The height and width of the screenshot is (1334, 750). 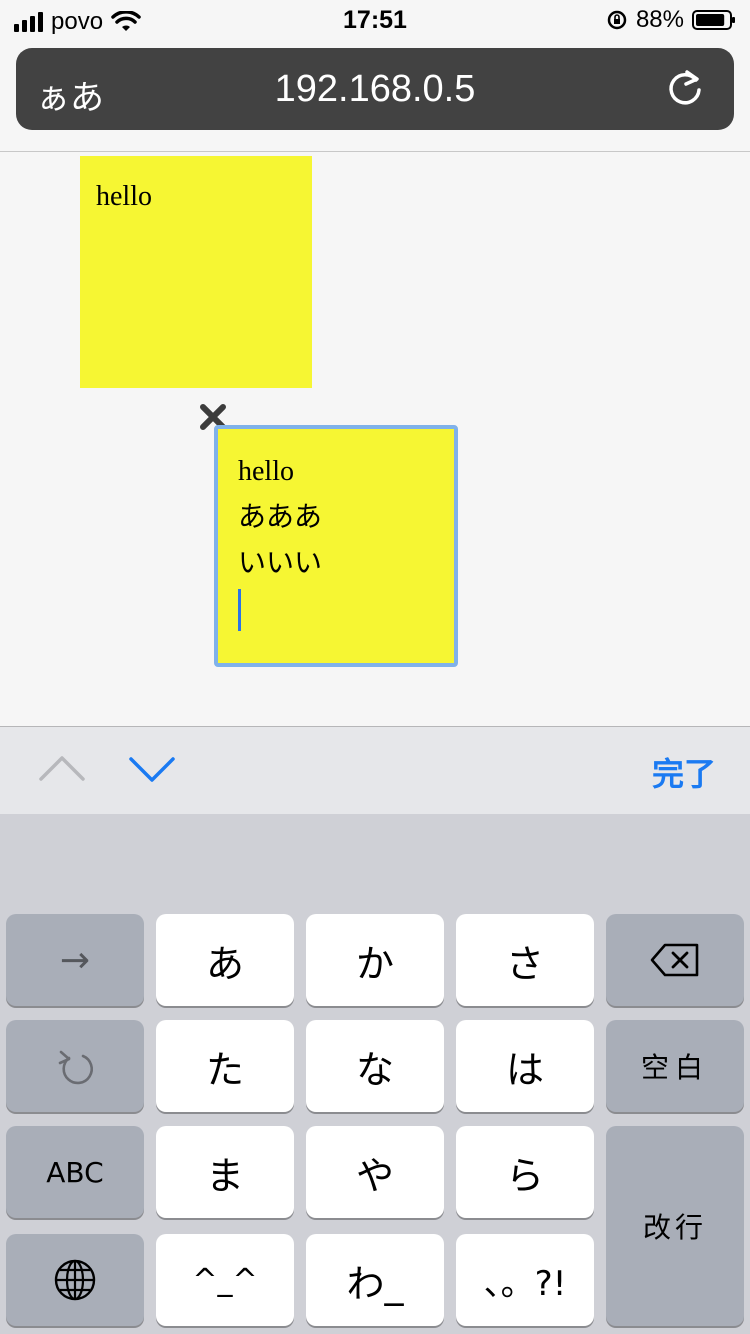 What do you see at coordinates (375, 1066) in the screenshot?
I see `key-na: な` at bounding box center [375, 1066].